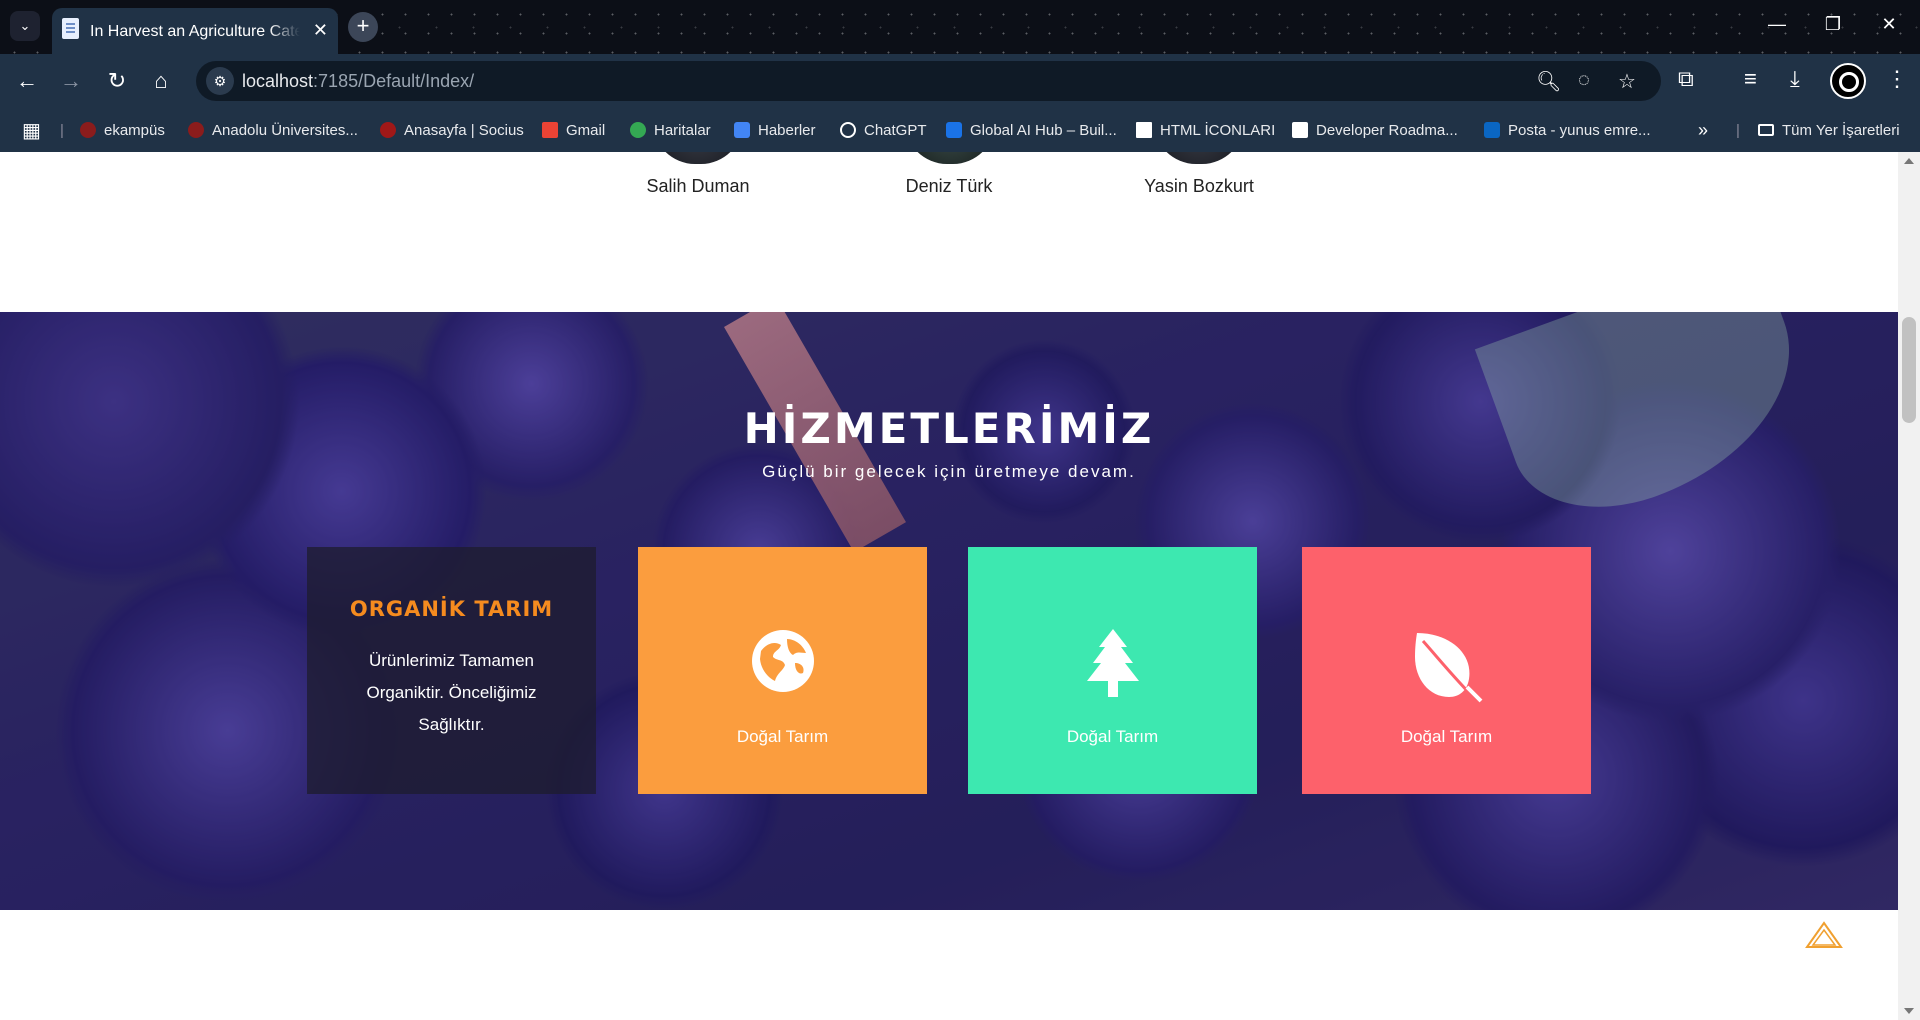  Describe the element at coordinates (31, 130) in the screenshot. I see `apps-icon: ▦` at that location.